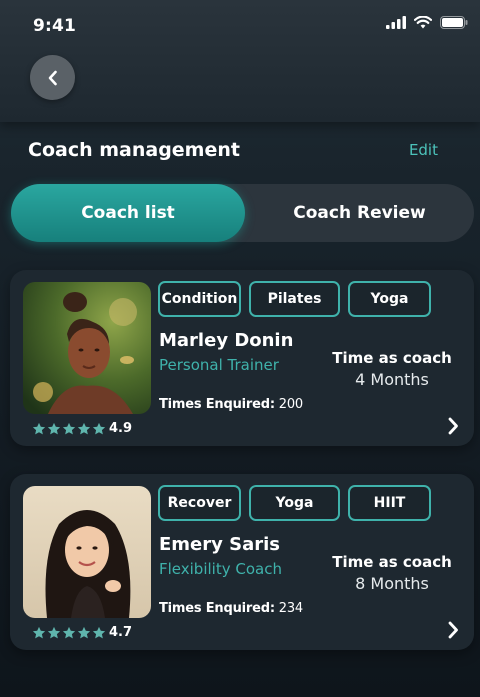 The width and height of the screenshot is (480, 697). What do you see at coordinates (121, 632) in the screenshot?
I see `rating-value: 4.7` at bounding box center [121, 632].